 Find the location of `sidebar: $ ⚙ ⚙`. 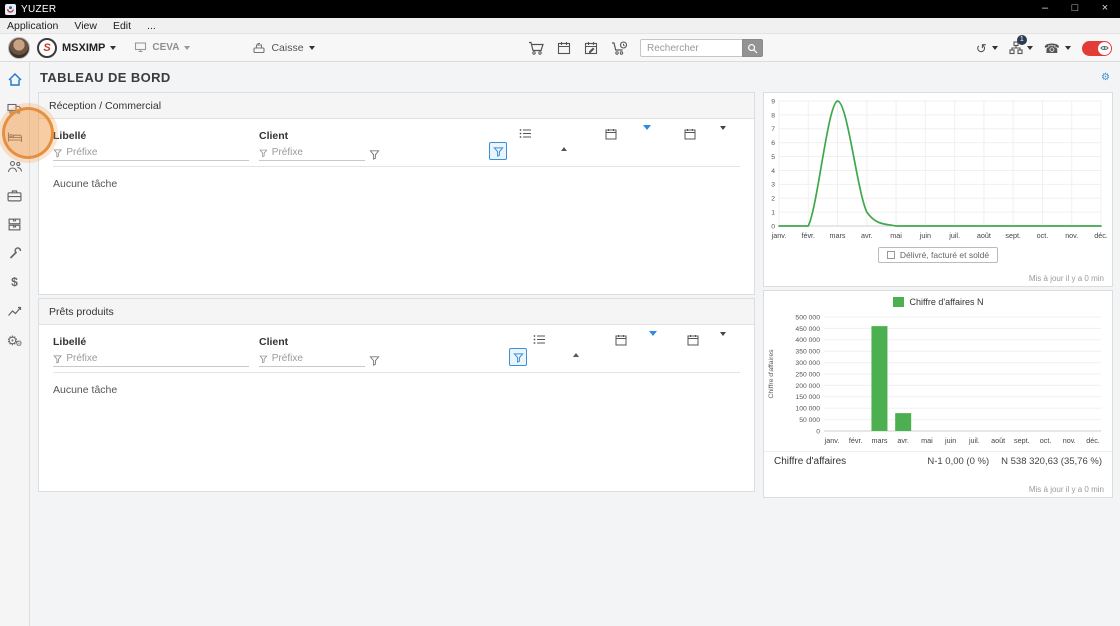

sidebar: $ ⚙ ⚙ is located at coordinates (15, 344).